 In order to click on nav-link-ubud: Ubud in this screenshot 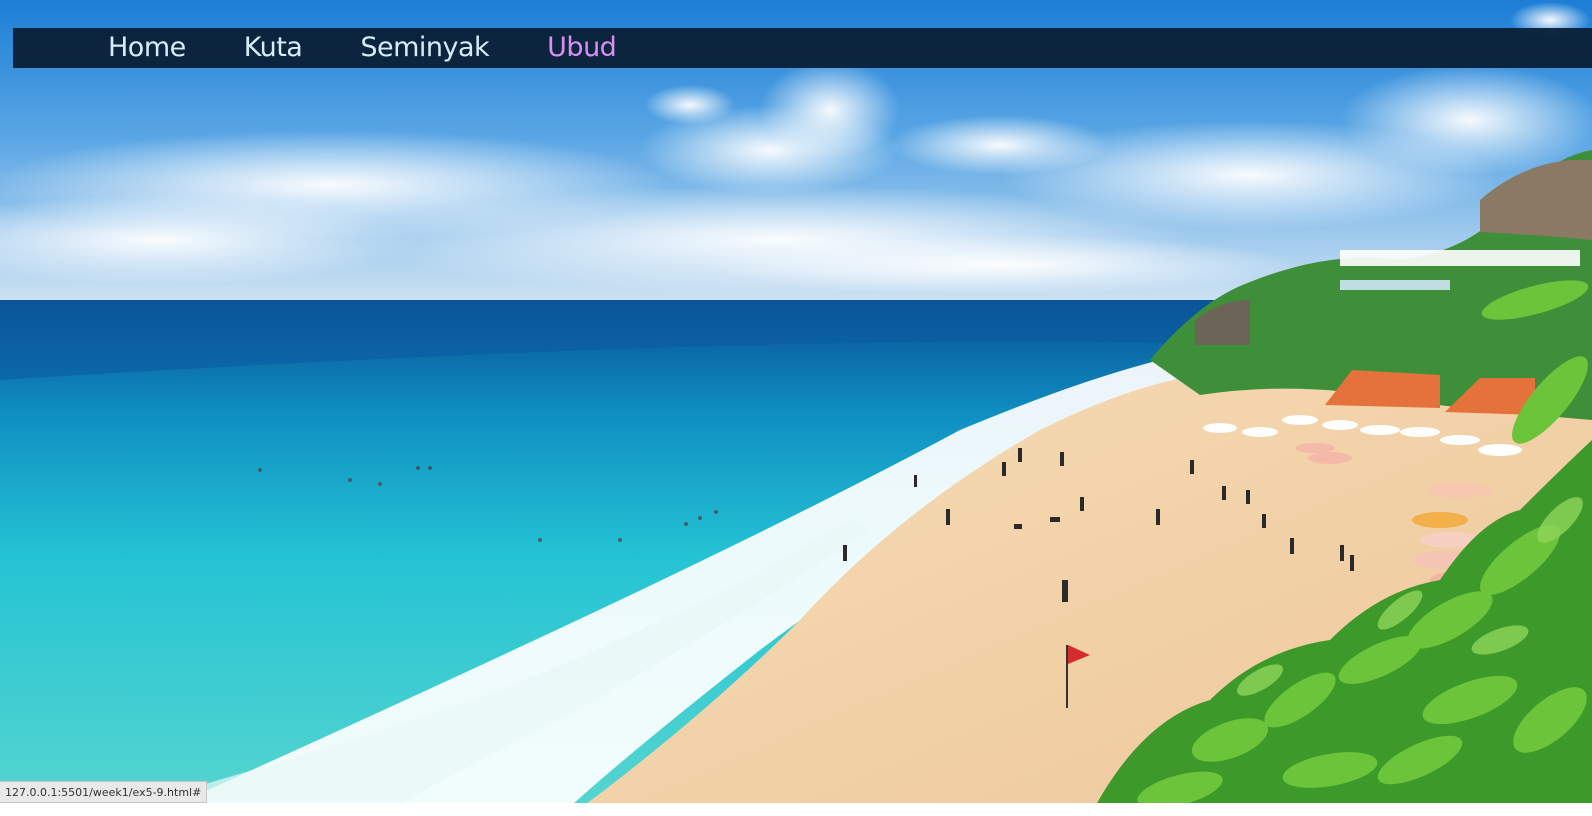, I will do `click(582, 48)`.